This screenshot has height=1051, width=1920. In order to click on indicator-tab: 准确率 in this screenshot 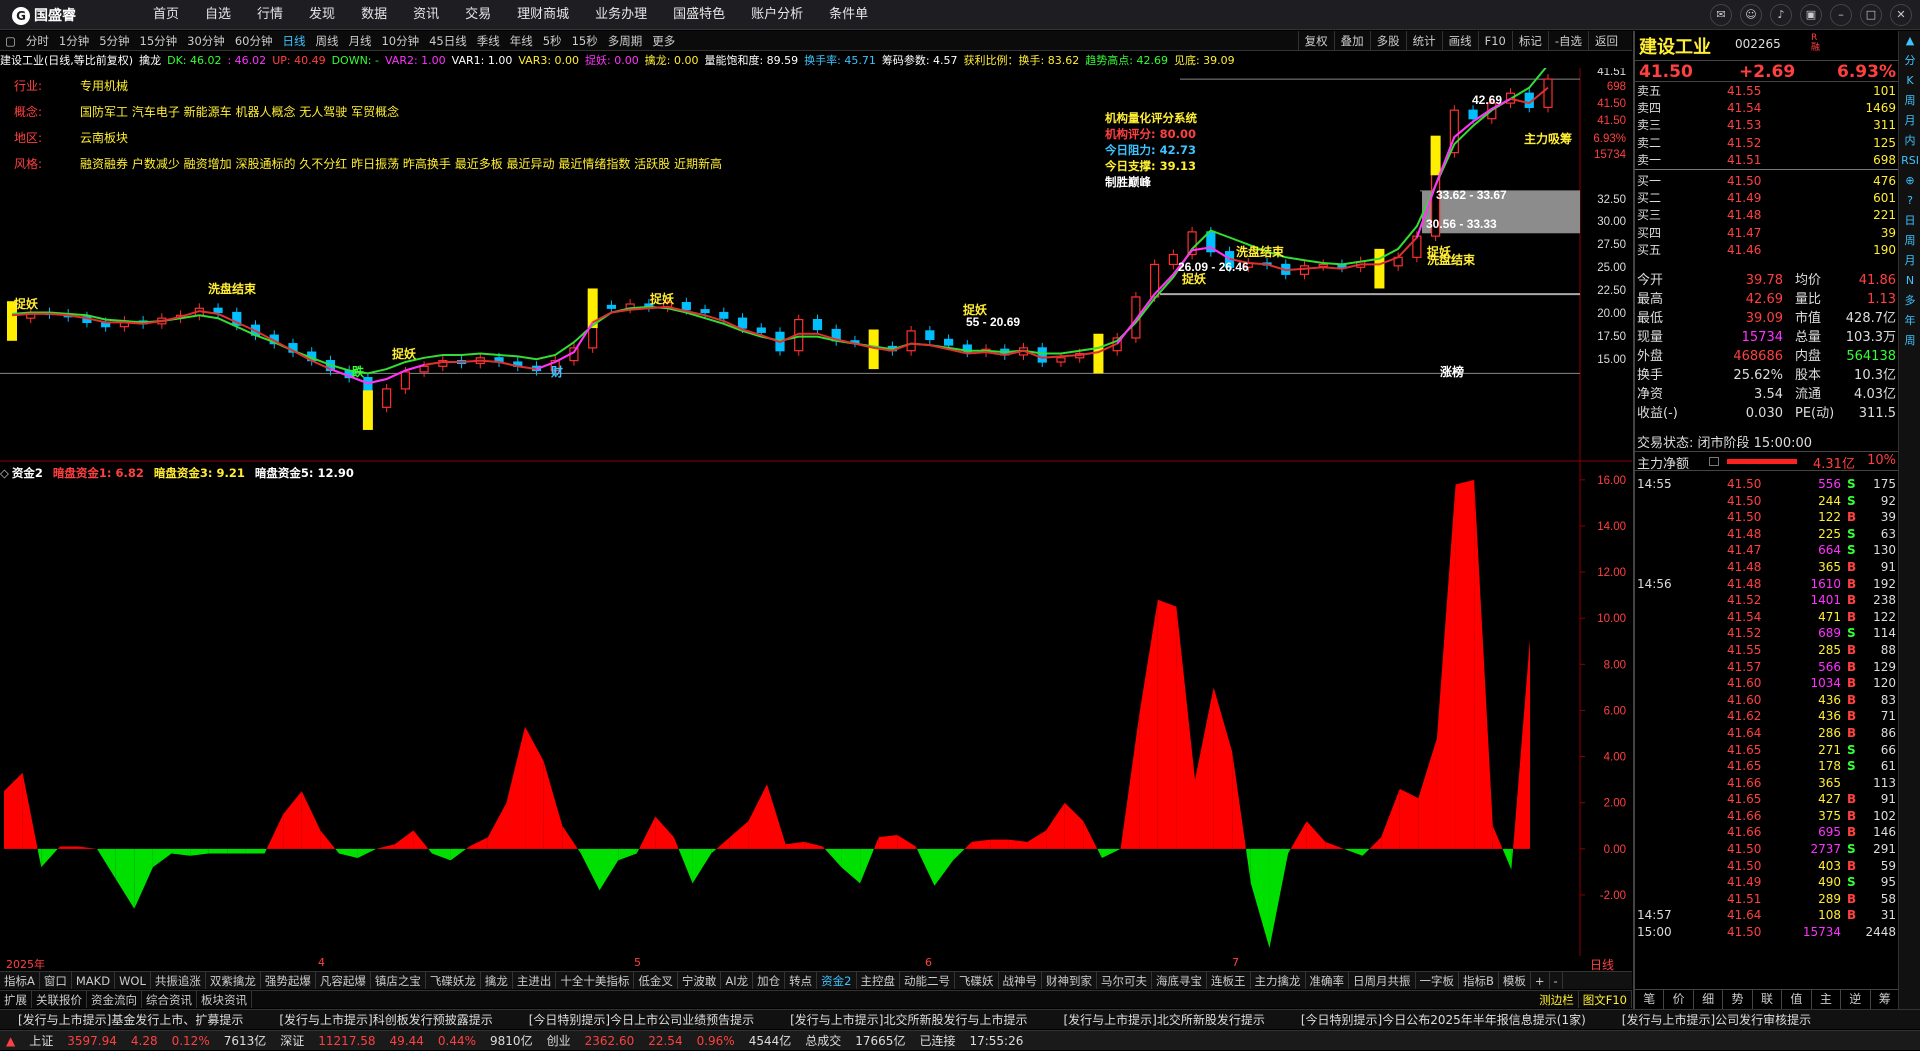, I will do `click(1327, 980)`.